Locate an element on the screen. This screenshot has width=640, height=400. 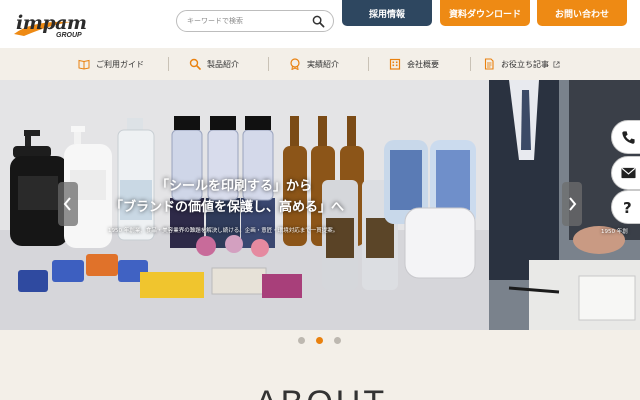
nav-item-products: 製品紹介 is located at coordinates (214, 64).